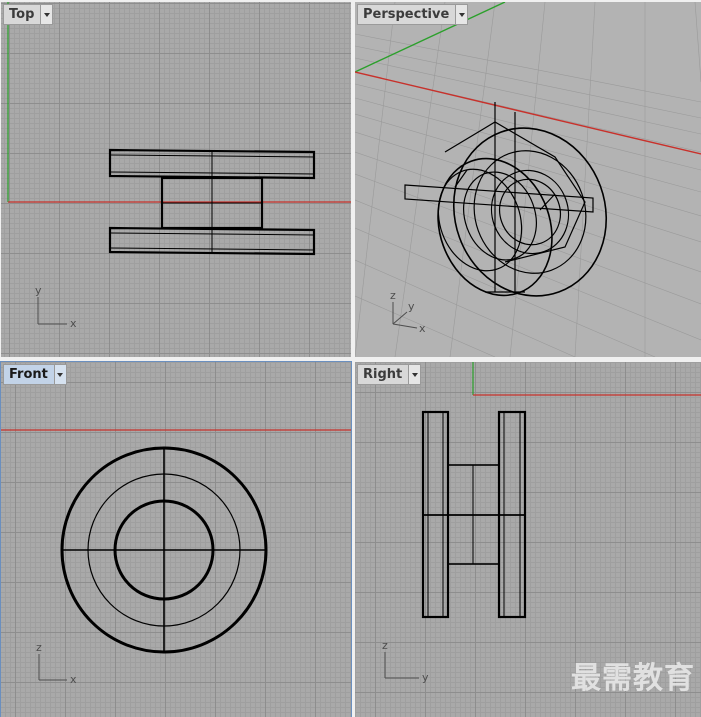  I want to click on viewport-title-front: Front, so click(28, 374).